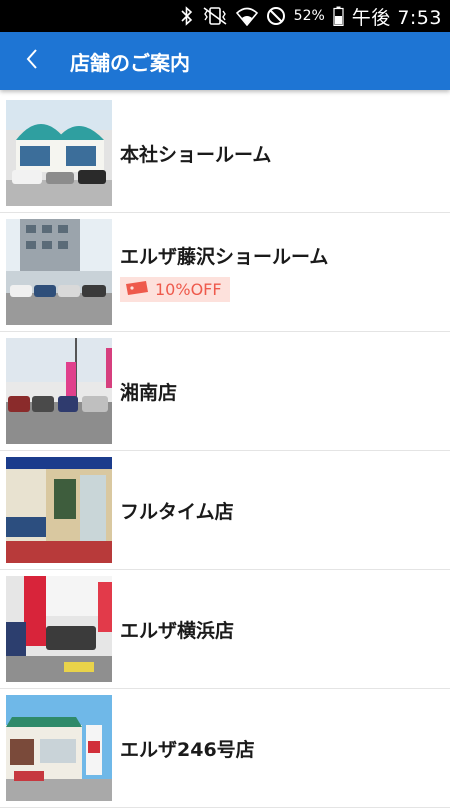 The height and width of the screenshot is (808, 450). What do you see at coordinates (225, 61) in the screenshot?
I see `app-bar: 店舗のご案内` at bounding box center [225, 61].